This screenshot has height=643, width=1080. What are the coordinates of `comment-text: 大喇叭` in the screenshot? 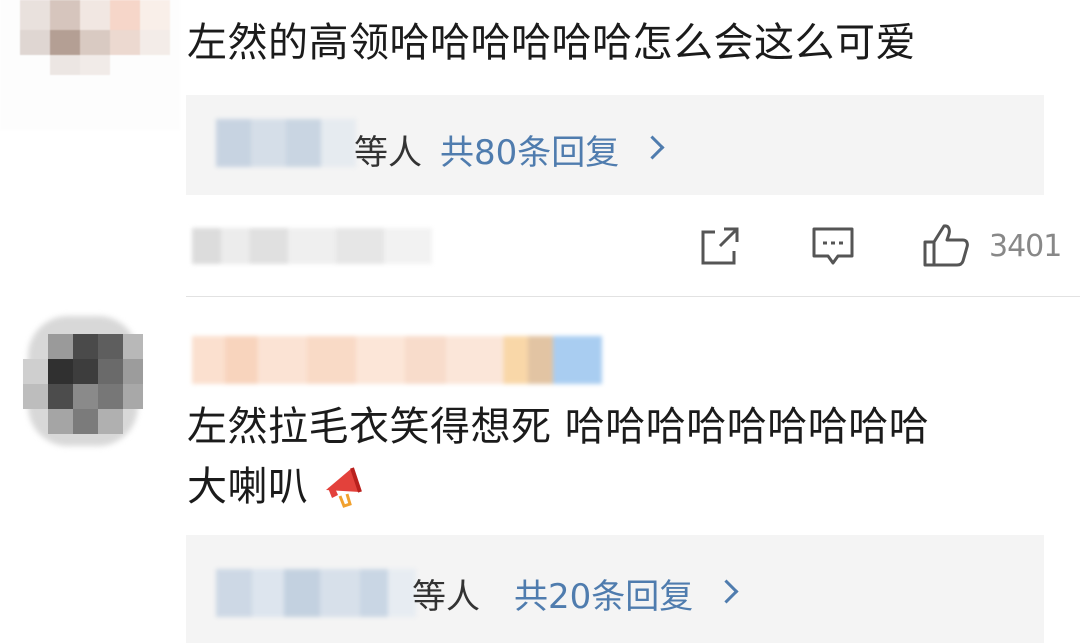 It's located at (248, 487).